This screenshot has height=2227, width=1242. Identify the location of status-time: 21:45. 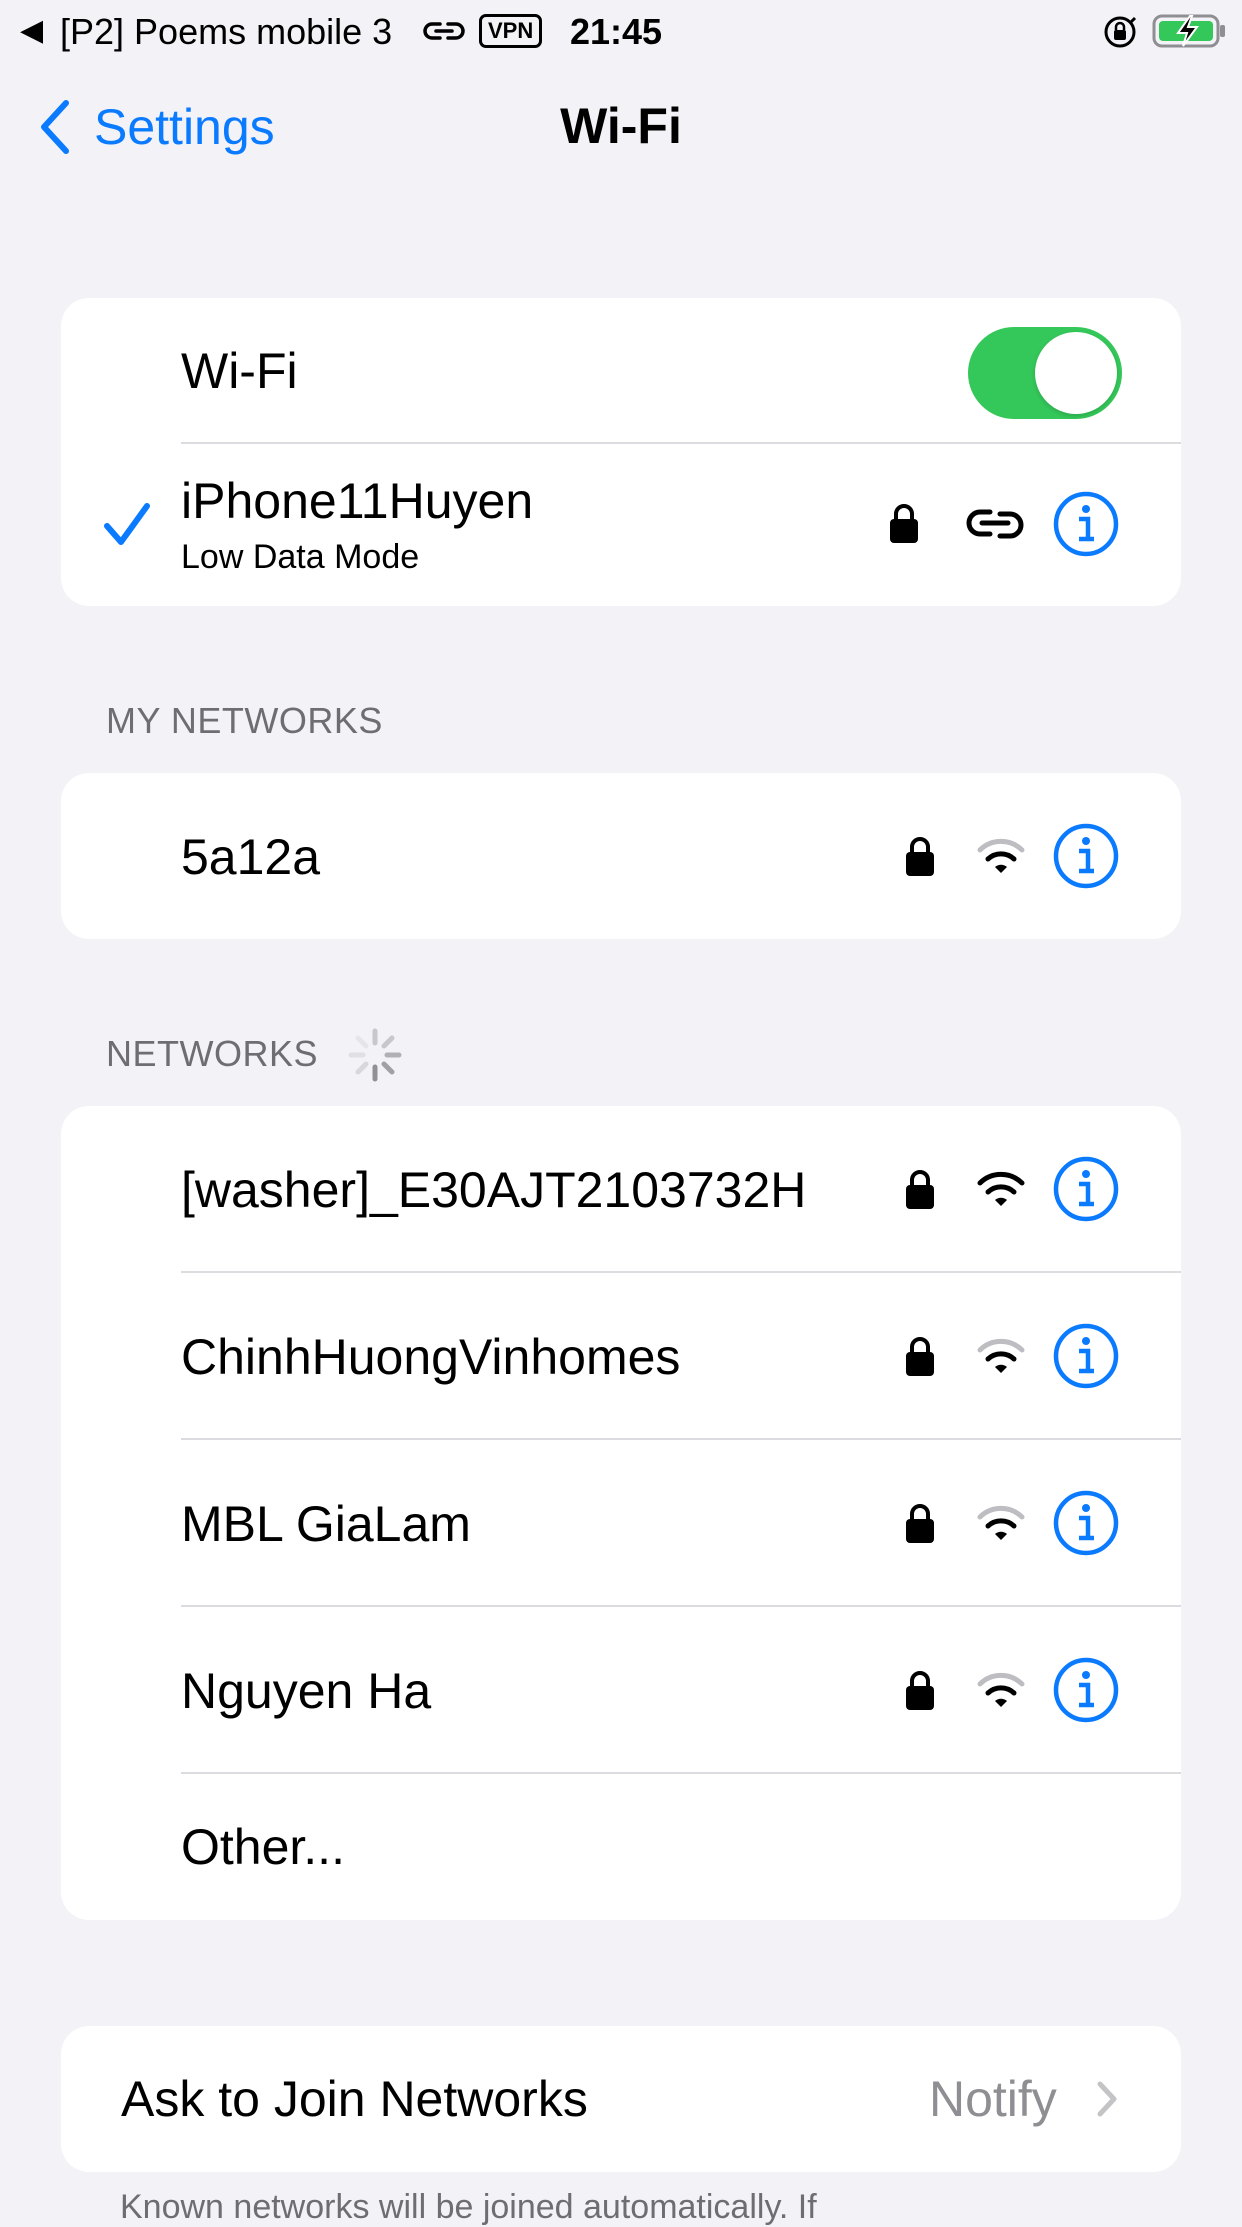
(616, 31).